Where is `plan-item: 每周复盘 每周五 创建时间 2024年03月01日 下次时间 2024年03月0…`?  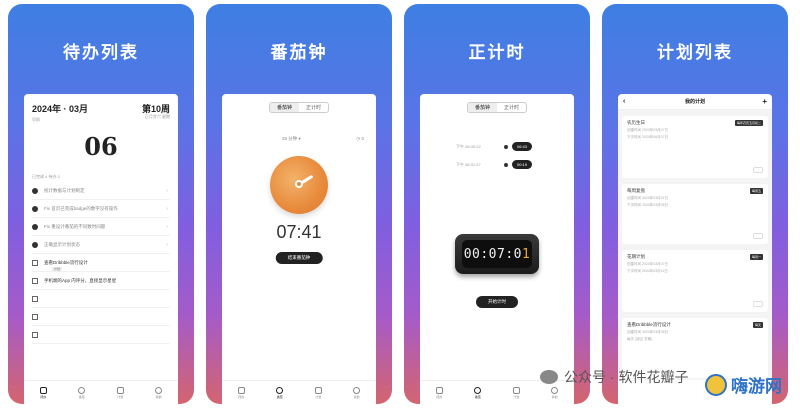 plan-item: 每周复盘 每周五 创建时间 2024年03月01日 下次时间 2024年03月0… is located at coordinates (695, 214).